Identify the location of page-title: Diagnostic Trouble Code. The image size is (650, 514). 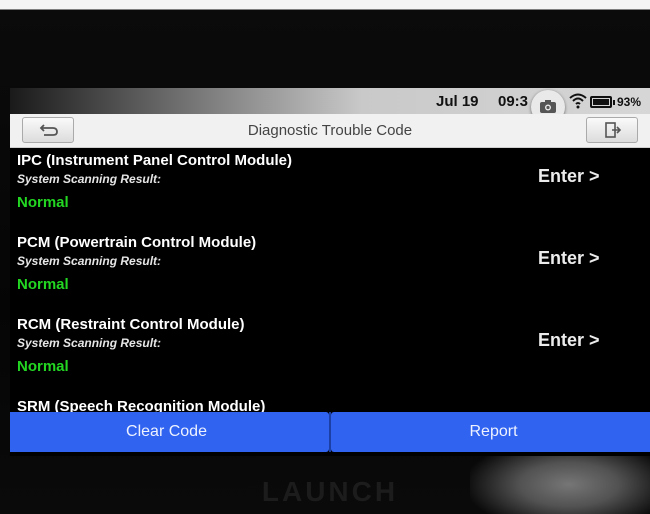
(330, 130).